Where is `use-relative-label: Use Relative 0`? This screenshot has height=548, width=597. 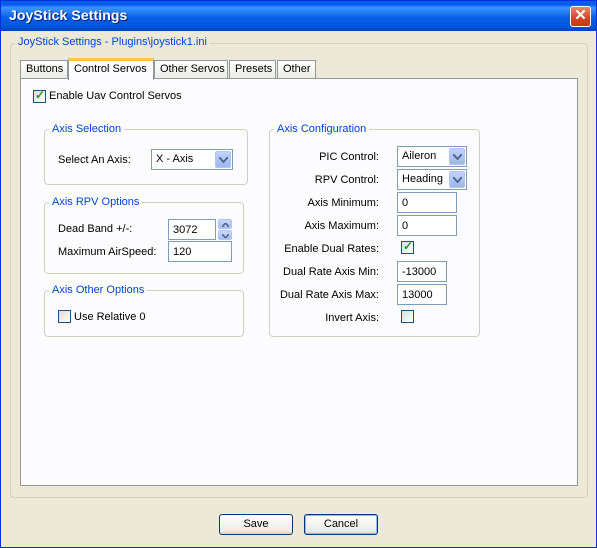
use-relative-label: Use Relative 0 is located at coordinates (110, 317).